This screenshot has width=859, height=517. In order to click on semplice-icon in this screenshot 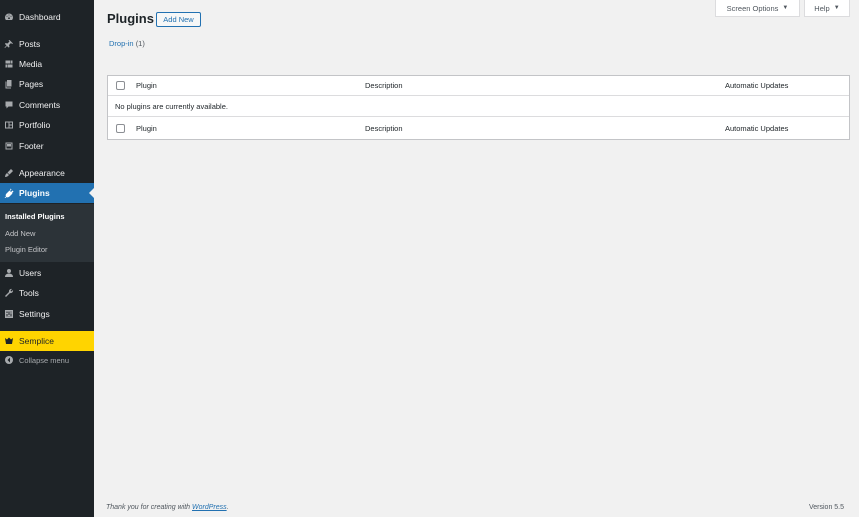, I will do `click(9, 341)`.